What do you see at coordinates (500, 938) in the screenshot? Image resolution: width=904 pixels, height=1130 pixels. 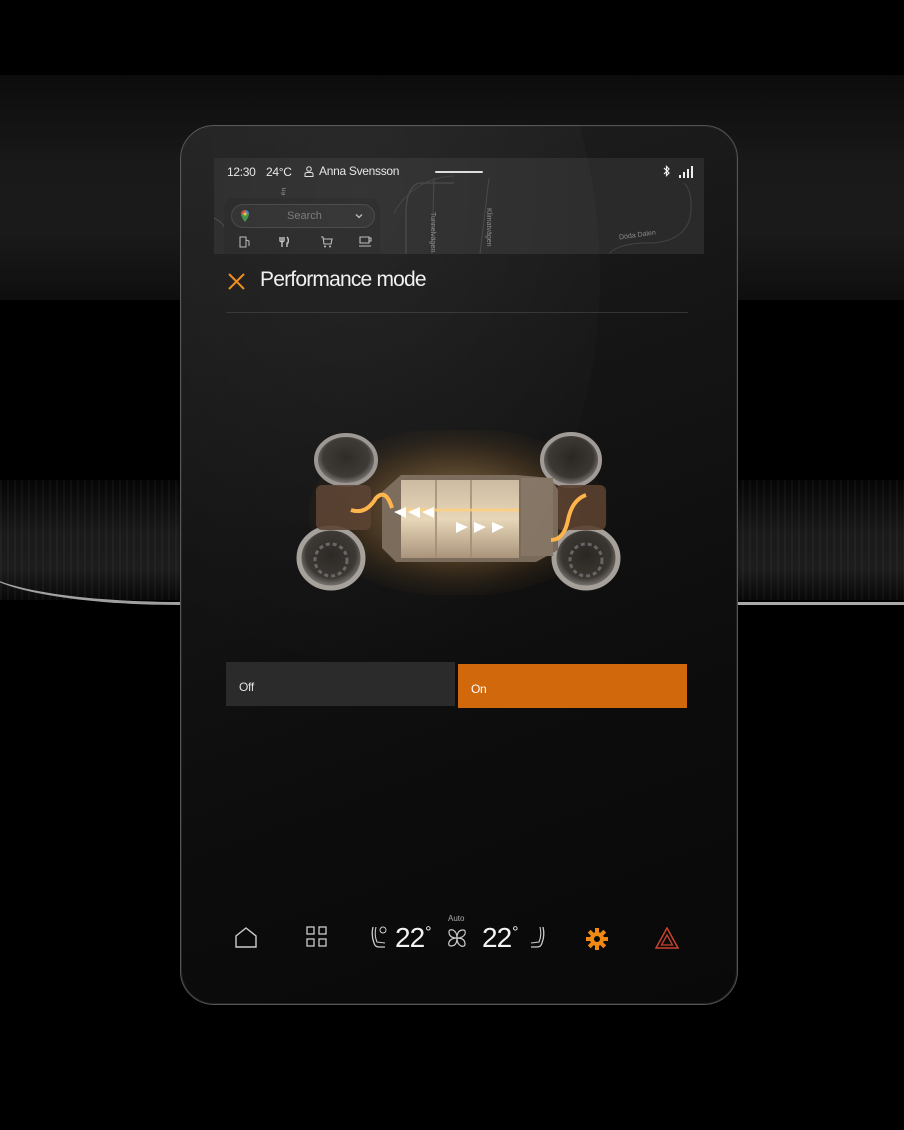 I see `passenger-temperature: 22°` at bounding box center [500, 938].